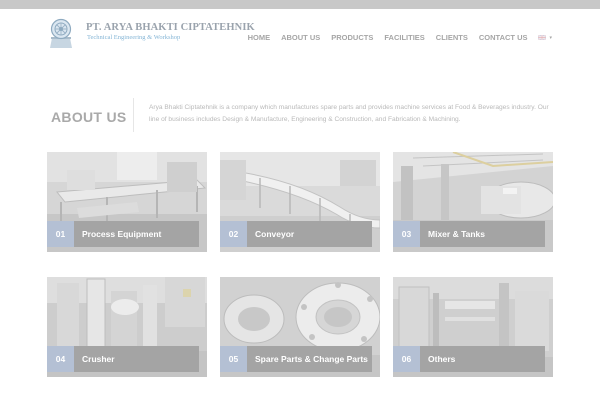  Describe the element at coordinates (127, 327) in the screenshot. I see `card-crusher: 04 Crusher` at that location.